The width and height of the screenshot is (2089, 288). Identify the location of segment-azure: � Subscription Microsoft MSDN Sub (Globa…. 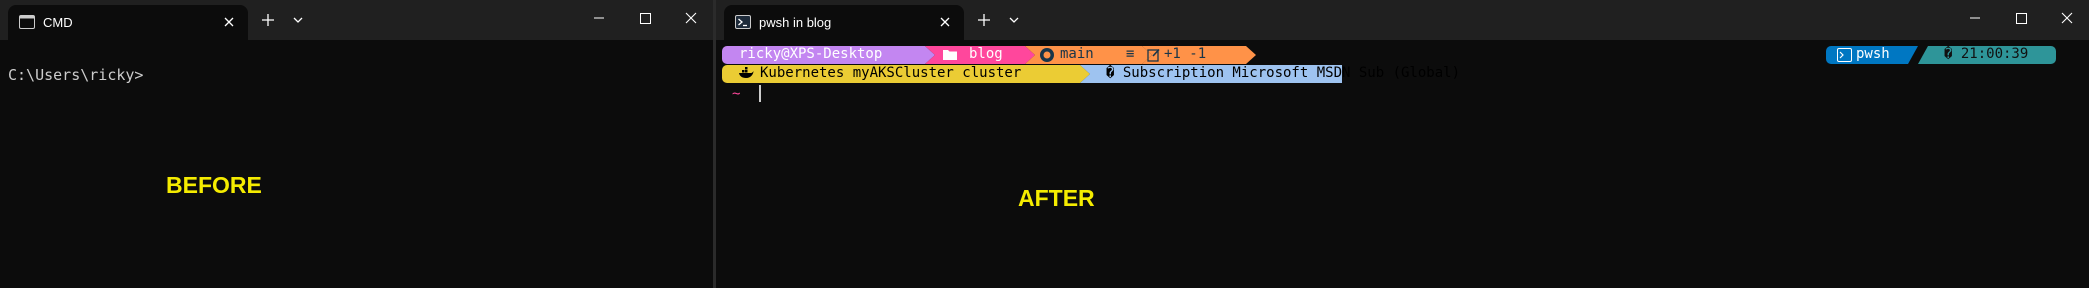
(1283, 73).